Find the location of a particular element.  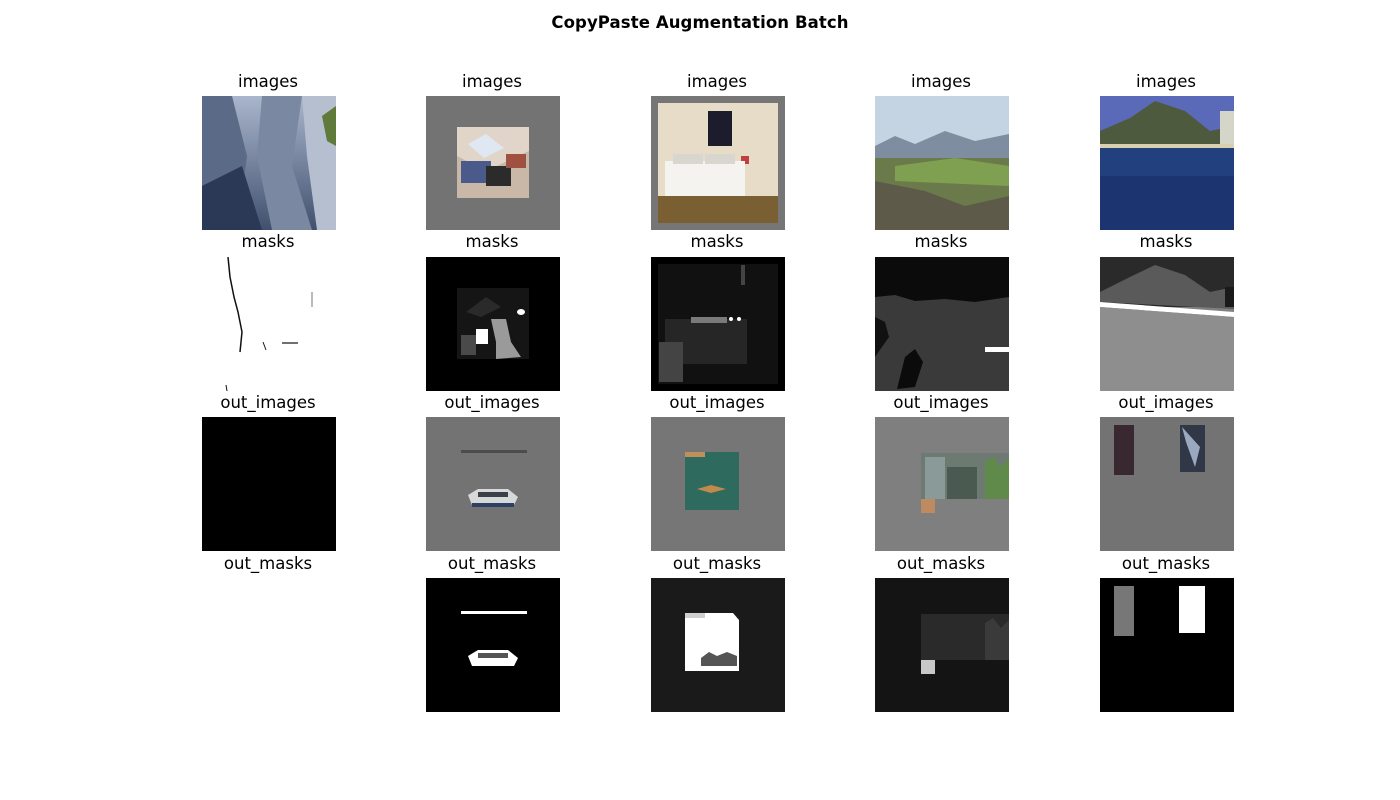

thumb-canyon-cliffs is located at coordinates (269, 163).